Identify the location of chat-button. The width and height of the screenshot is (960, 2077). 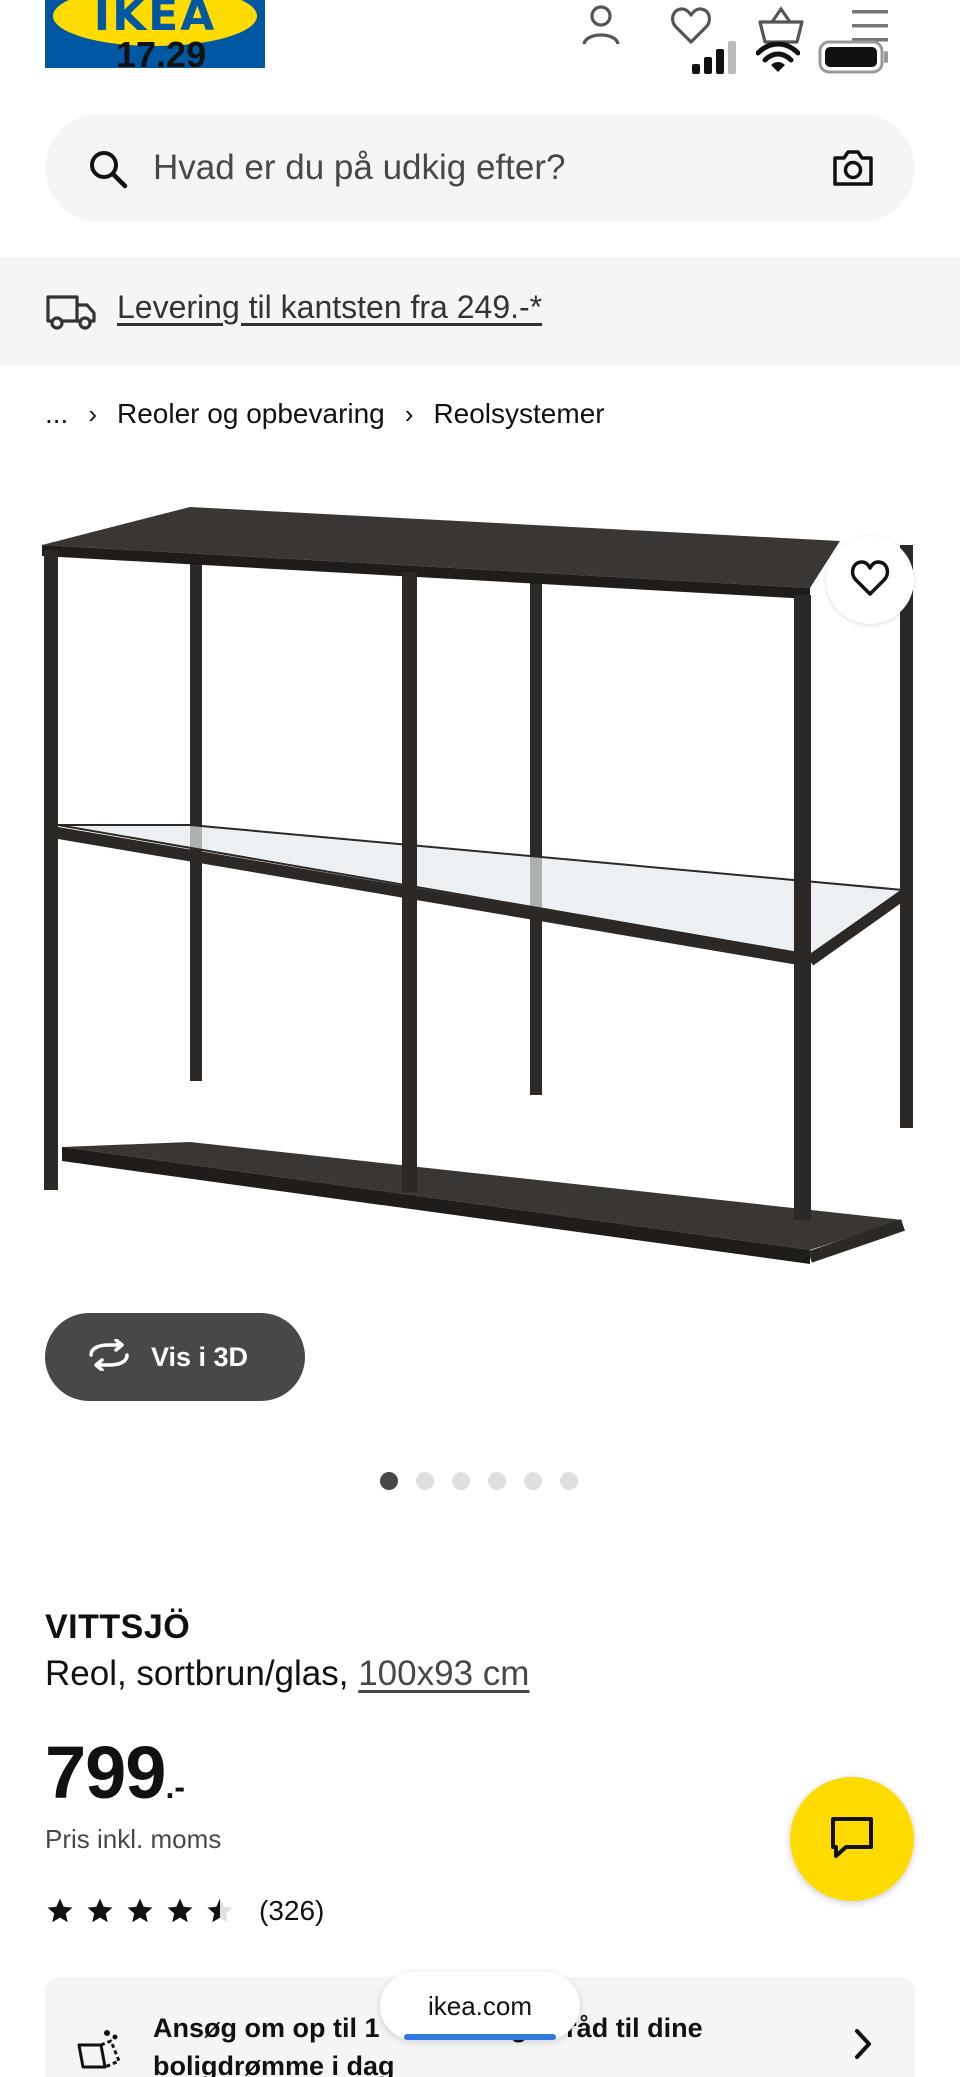
(852, 1839).